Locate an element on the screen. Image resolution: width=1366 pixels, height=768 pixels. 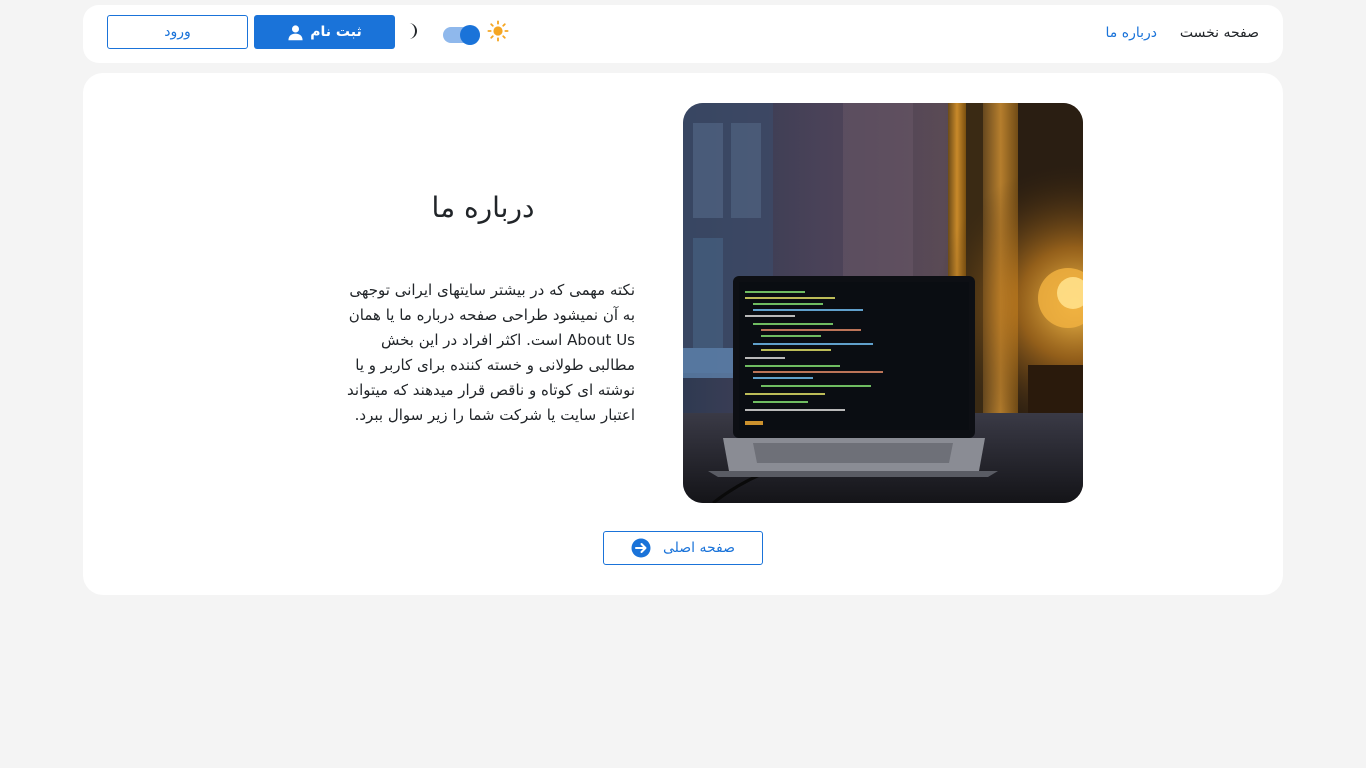
user-icon is located at coordinates (295, 32).